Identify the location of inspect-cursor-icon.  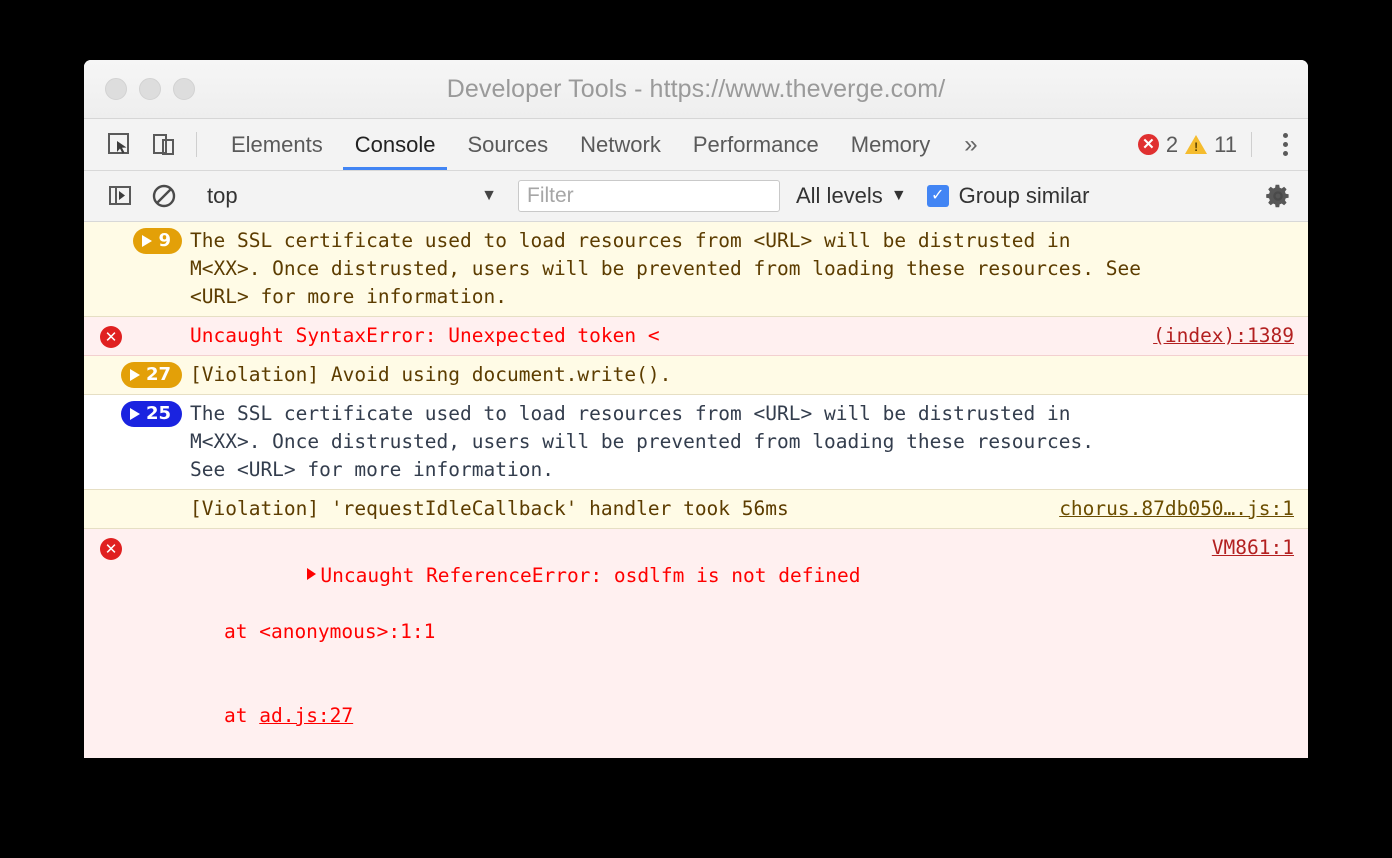
(120, 144).